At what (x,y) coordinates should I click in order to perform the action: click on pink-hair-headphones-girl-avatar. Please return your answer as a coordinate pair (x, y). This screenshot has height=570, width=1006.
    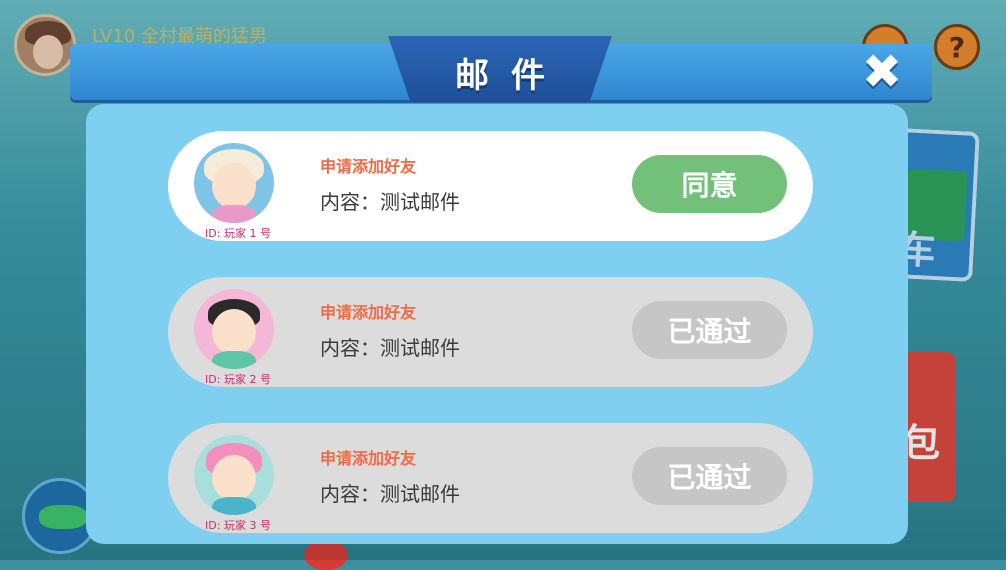
    Looking at the image, I should click on (234, 475).